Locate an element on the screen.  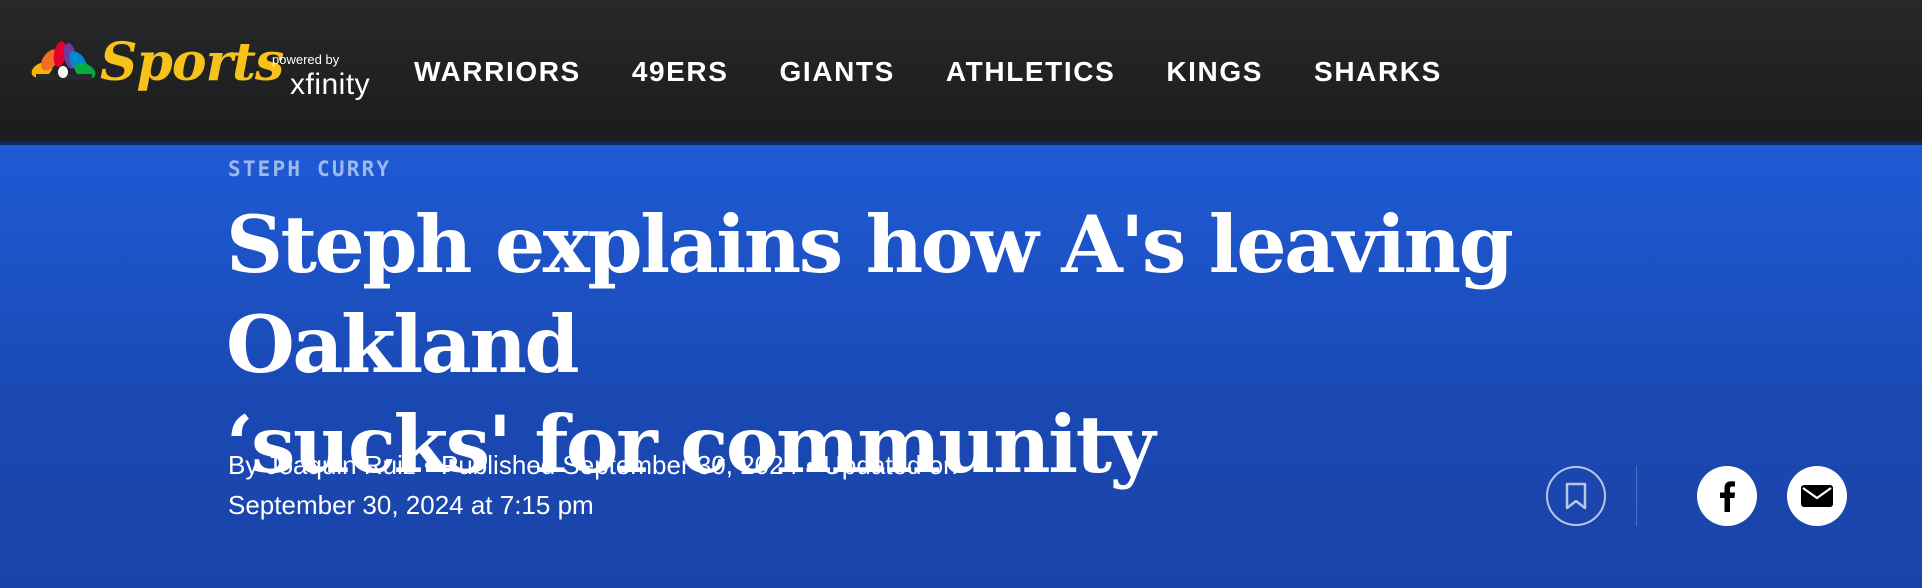
email-icon is located at coordinates (1817, 496).